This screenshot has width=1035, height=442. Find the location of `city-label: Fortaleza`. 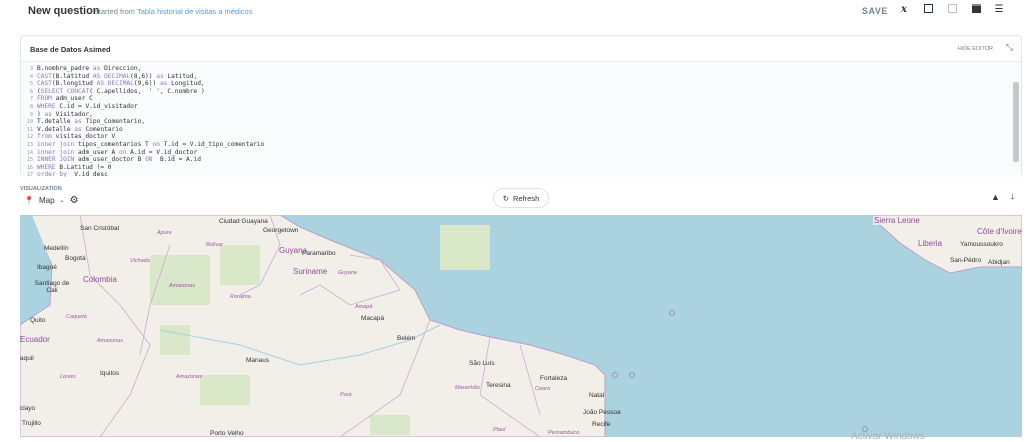

city-label: Fortaleza is located at coordinates (554, 378).